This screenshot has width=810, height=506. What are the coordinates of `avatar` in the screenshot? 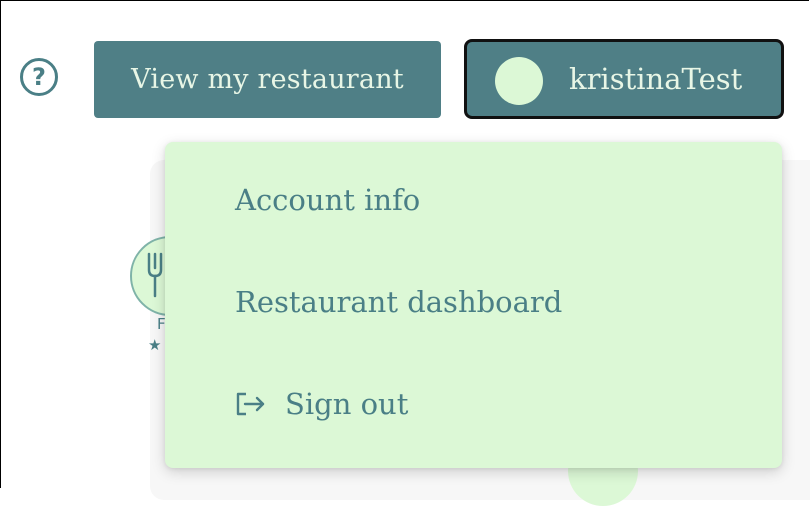 It's located at (519, 81).